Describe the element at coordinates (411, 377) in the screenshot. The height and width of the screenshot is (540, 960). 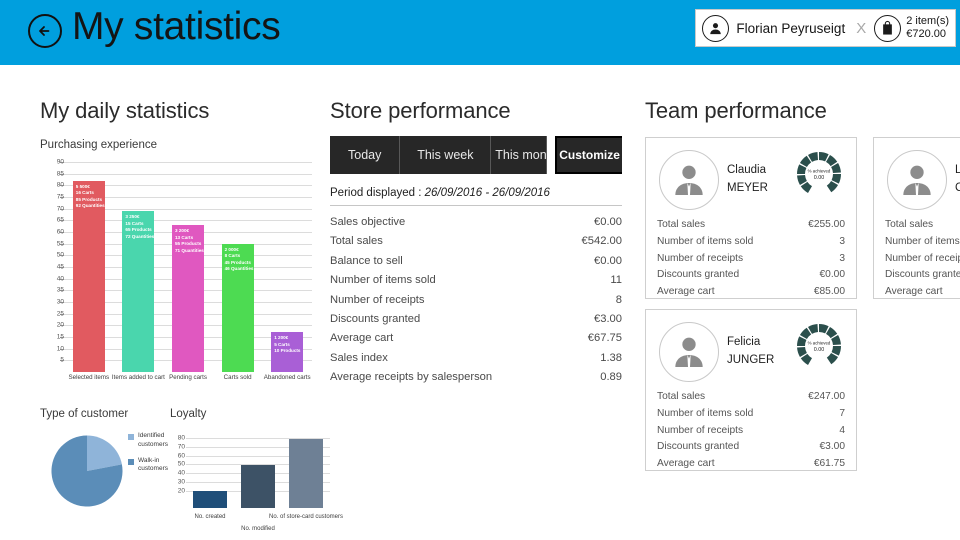
I see `store-stat-label: Average receipts by salesperson` at that location.